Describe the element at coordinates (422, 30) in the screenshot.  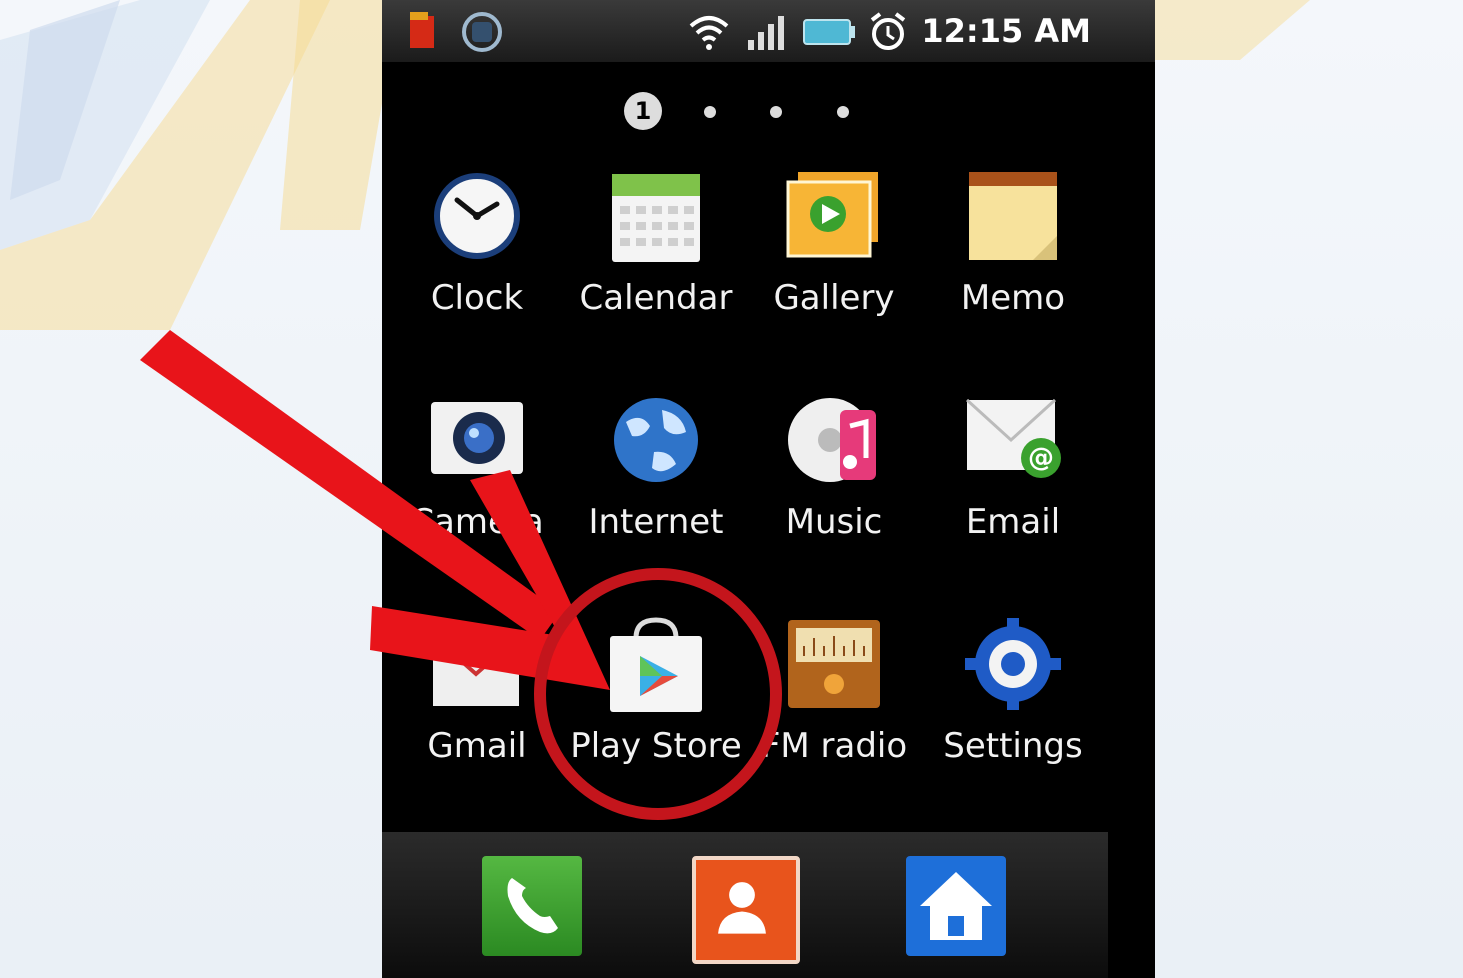
I see `sd-card-icon` at that location.